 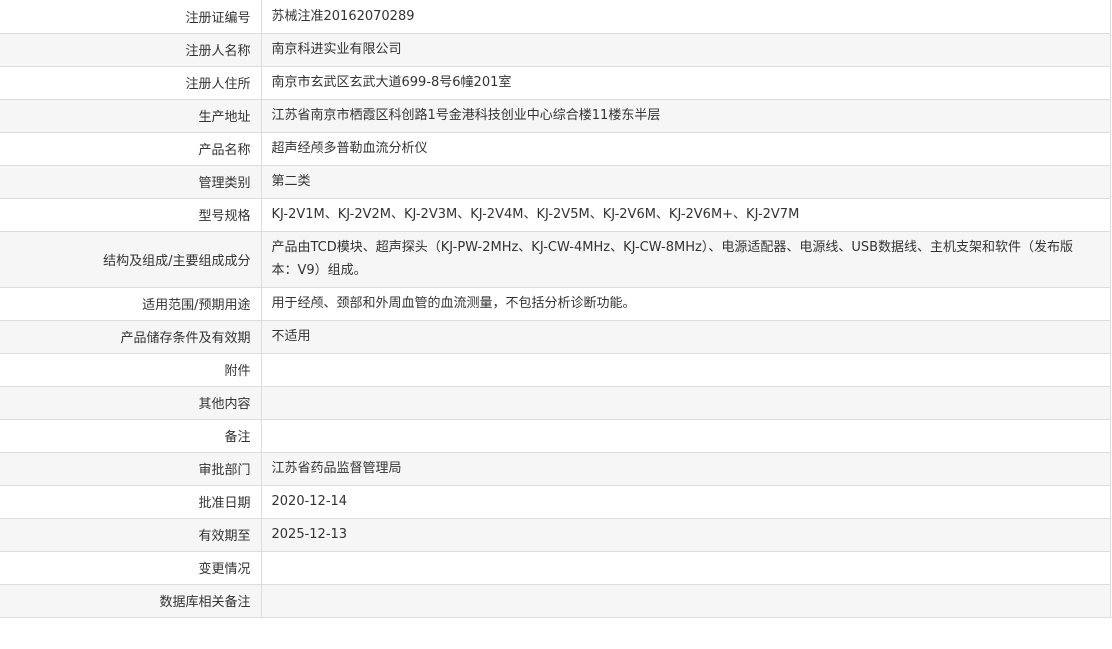 I want to click on table-row-registrant-address: 注册人住所 南京市玄武区玄武大道699-8号6幢201室, so click(x=555, y=82).